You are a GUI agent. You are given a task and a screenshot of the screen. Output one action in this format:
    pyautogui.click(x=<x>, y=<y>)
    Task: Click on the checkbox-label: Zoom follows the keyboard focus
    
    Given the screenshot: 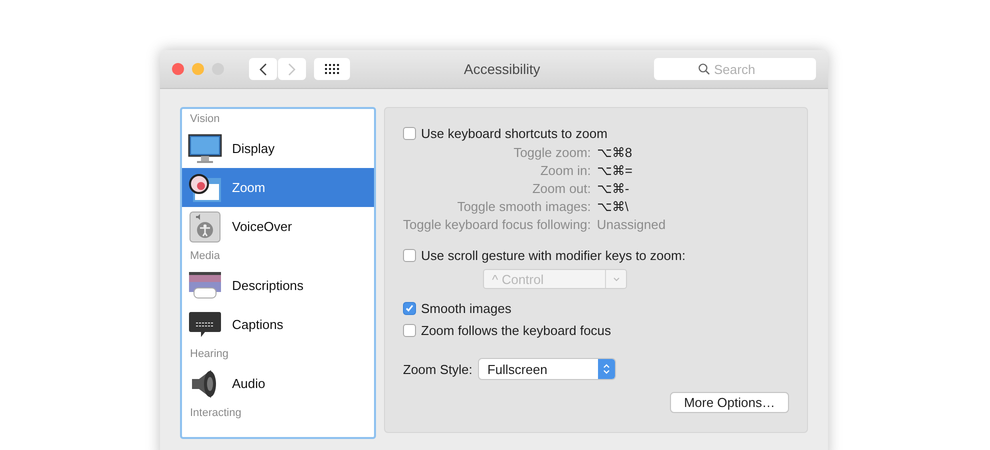 What is the action you would take?
    pyautogui.click(x=516, y=330)
    